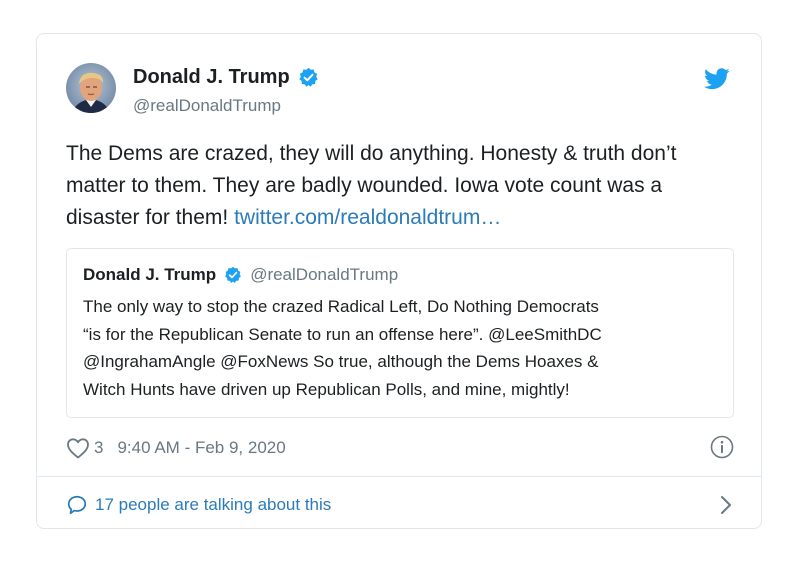 The image size is (799, 583). Describe the element at coordinates (726, 505) in the screenshot. I see `chevron-right-icon` at that location.